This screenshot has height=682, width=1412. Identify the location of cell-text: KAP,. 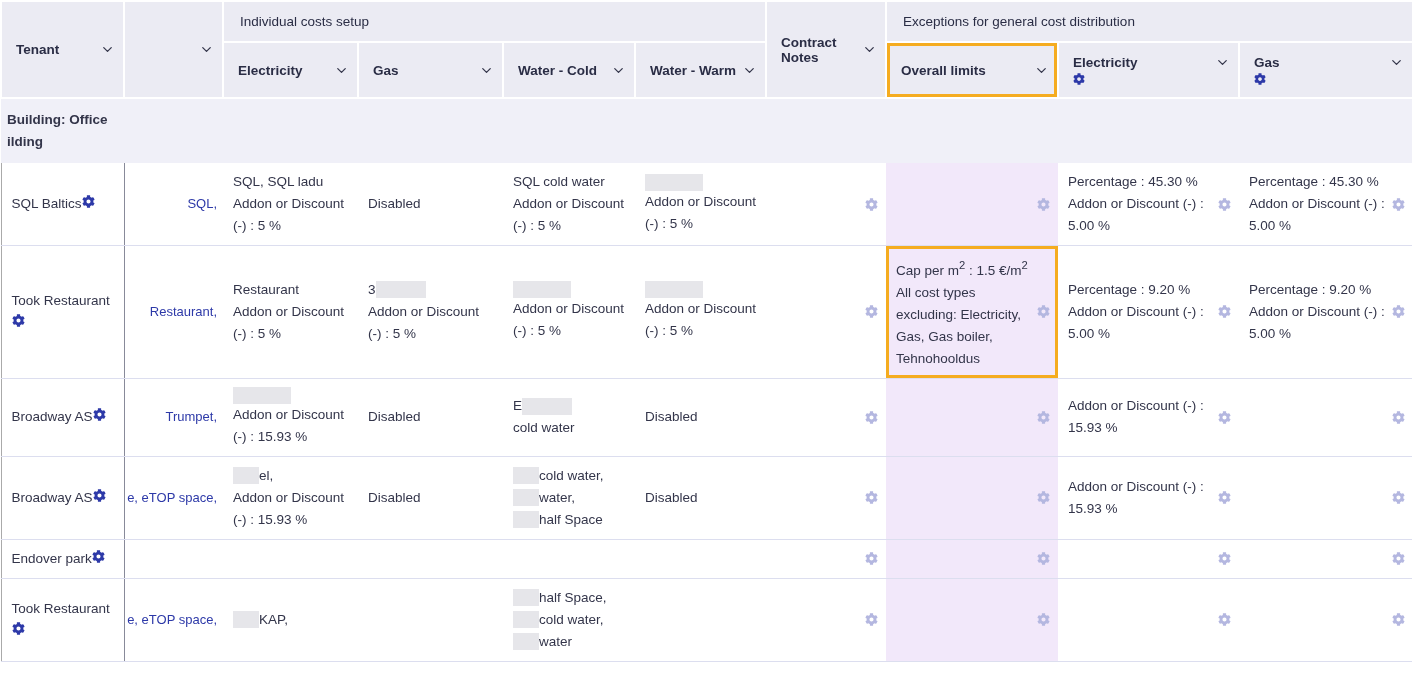
(274, 619).